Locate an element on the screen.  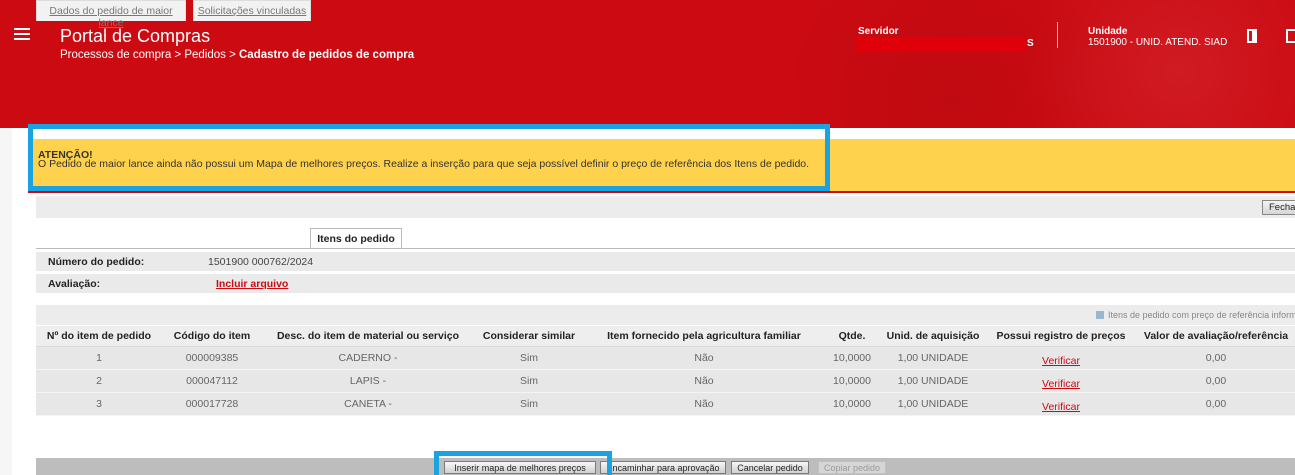
order-number-value: 1501900 000762/2024 is located at coordinates (261, 262).